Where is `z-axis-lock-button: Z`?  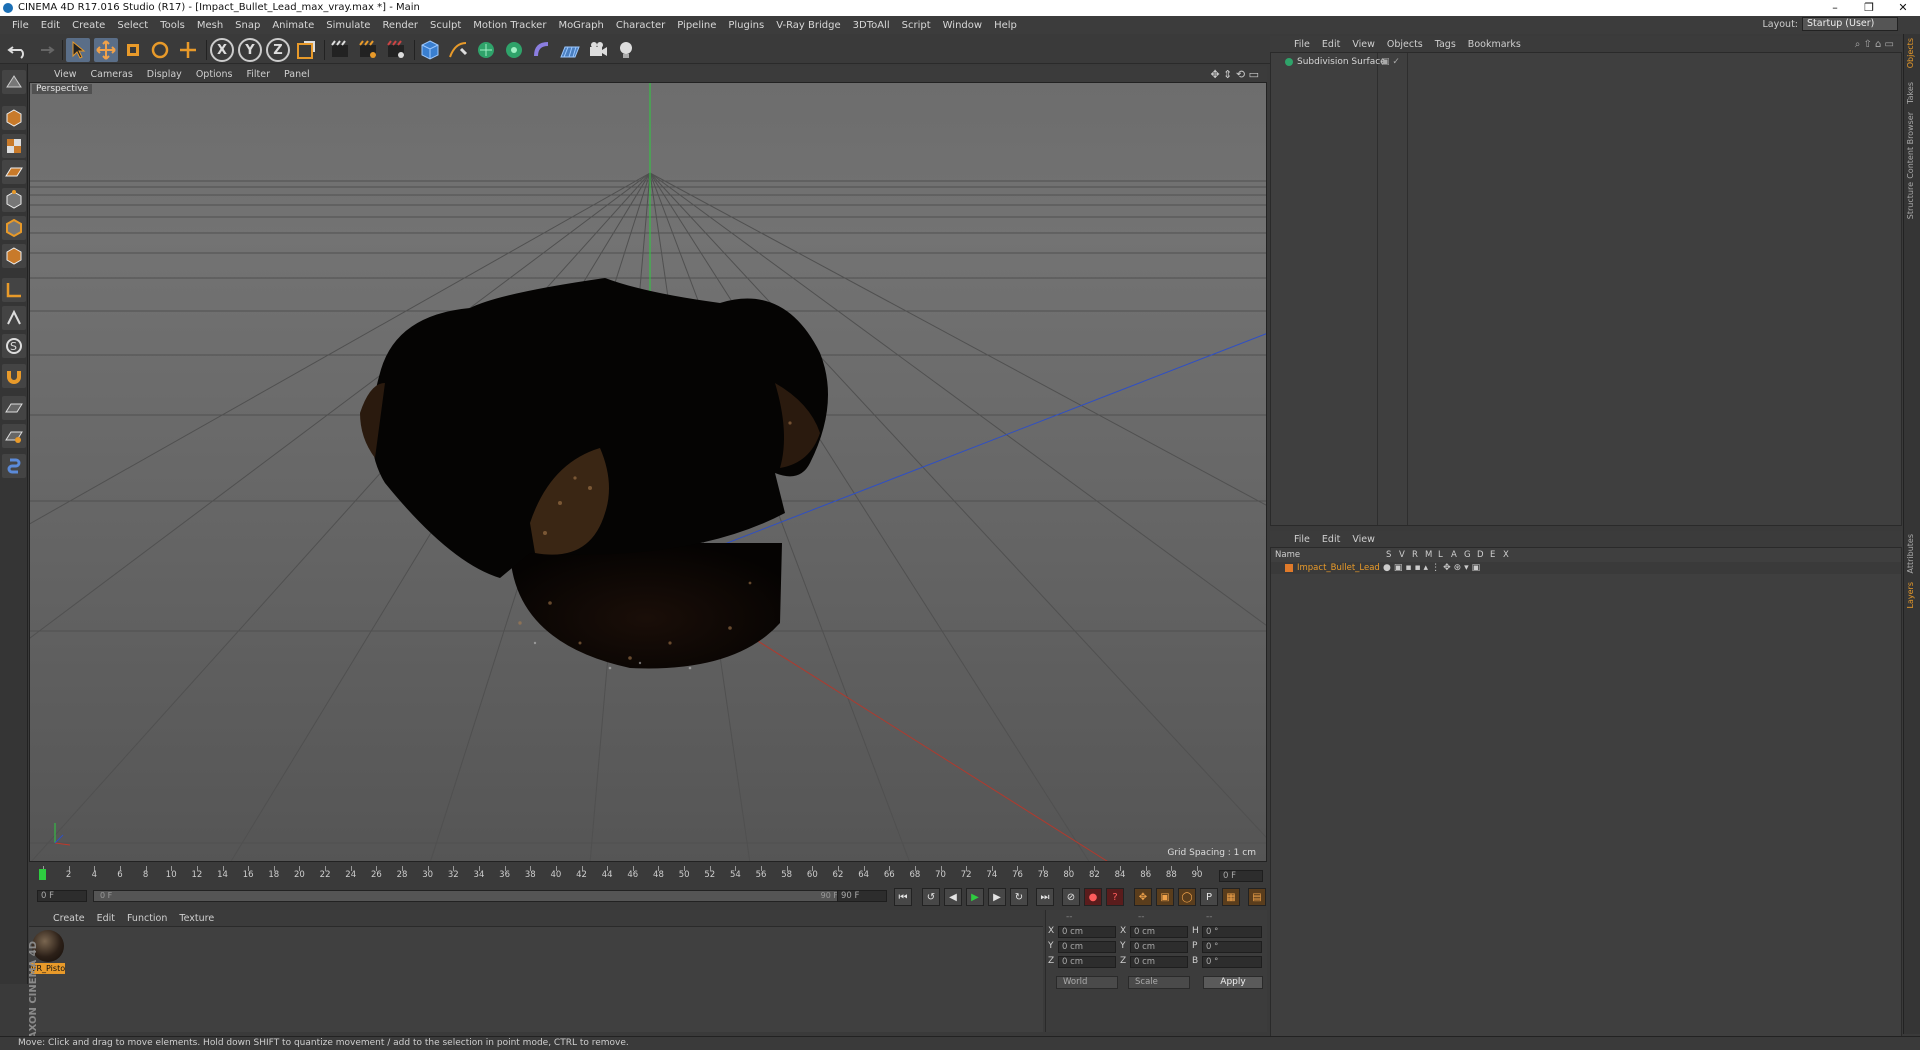
z-axis-lock-button: Z is located at coordinates (278, 50).